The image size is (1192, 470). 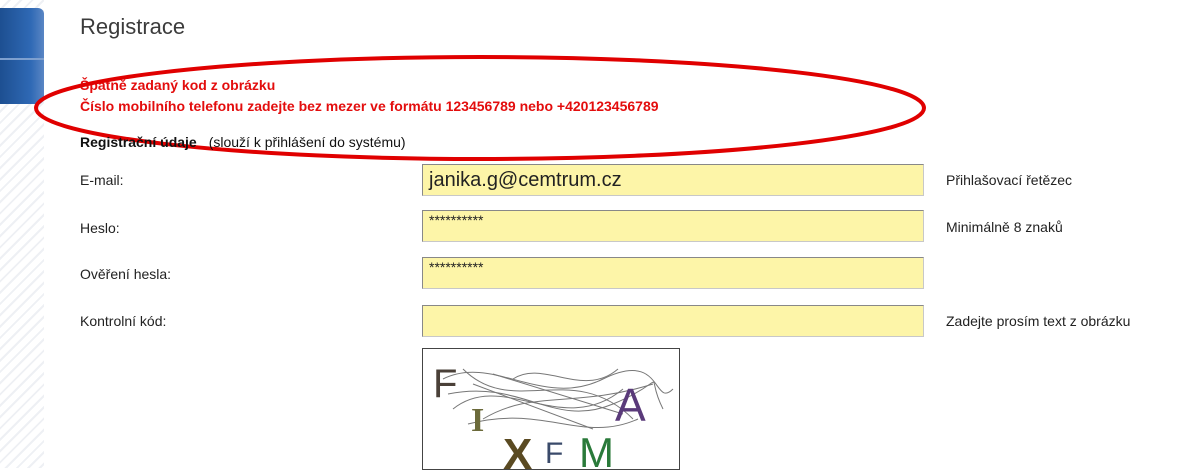 I want to click on password-field: **********, so click(x=673, y=226).